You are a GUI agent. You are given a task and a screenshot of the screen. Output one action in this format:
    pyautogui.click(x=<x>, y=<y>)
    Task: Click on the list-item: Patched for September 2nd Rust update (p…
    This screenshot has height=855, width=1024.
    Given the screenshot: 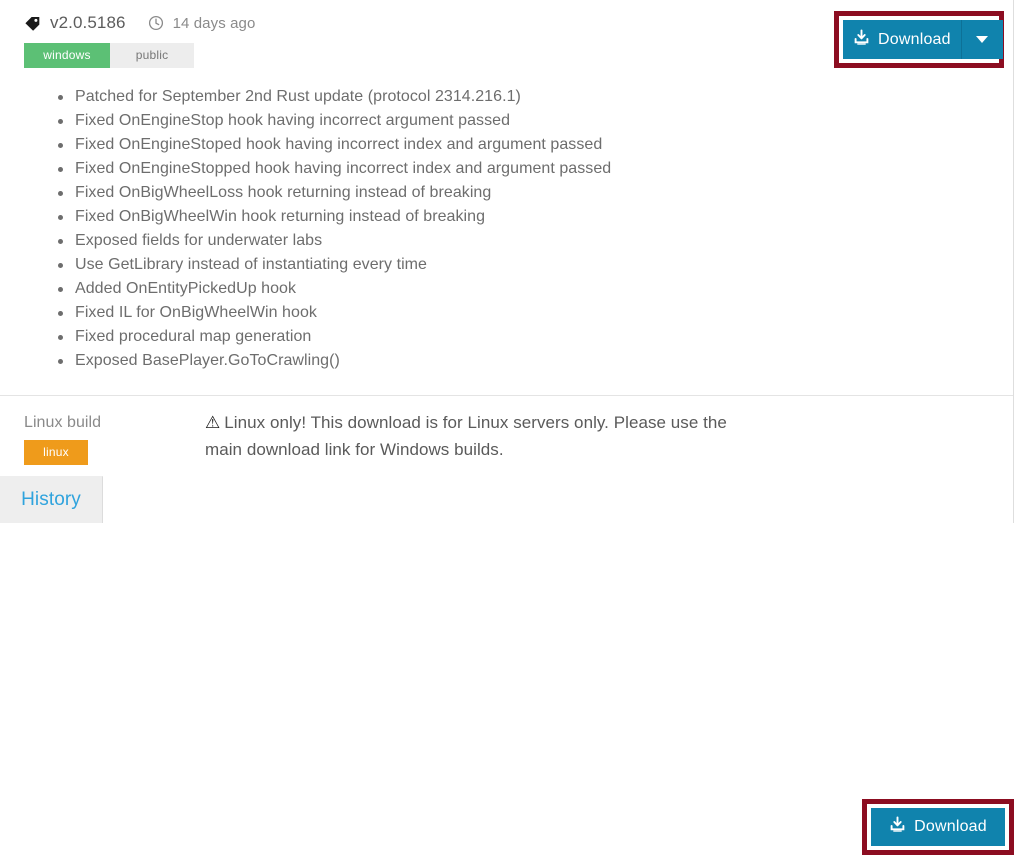 What is the action you would take?
    pyautogui.click(x=506, y=97)
    